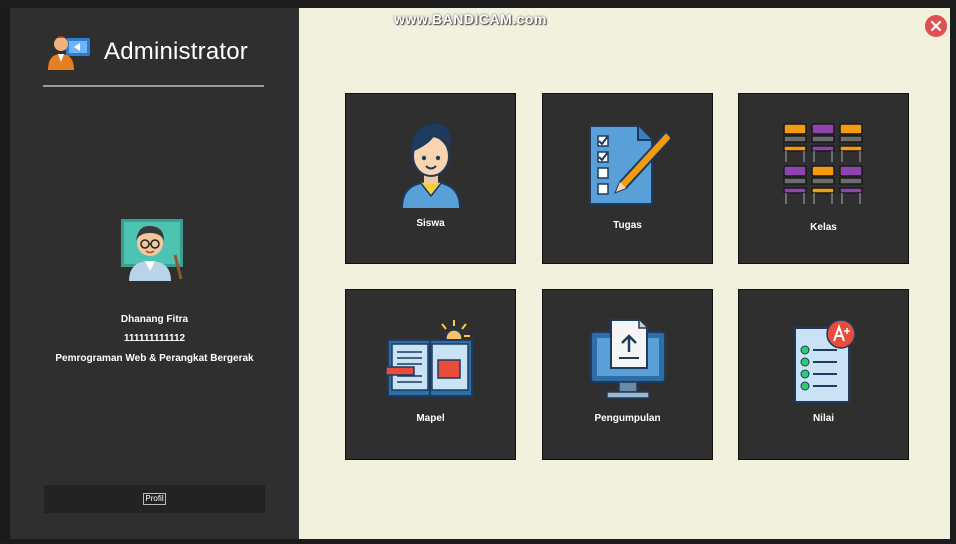 This screenshot has height=544, width=956. Describe the element at coordinates (627, 225) in the screenshot. I see `tile-label: Tugas` at that location.